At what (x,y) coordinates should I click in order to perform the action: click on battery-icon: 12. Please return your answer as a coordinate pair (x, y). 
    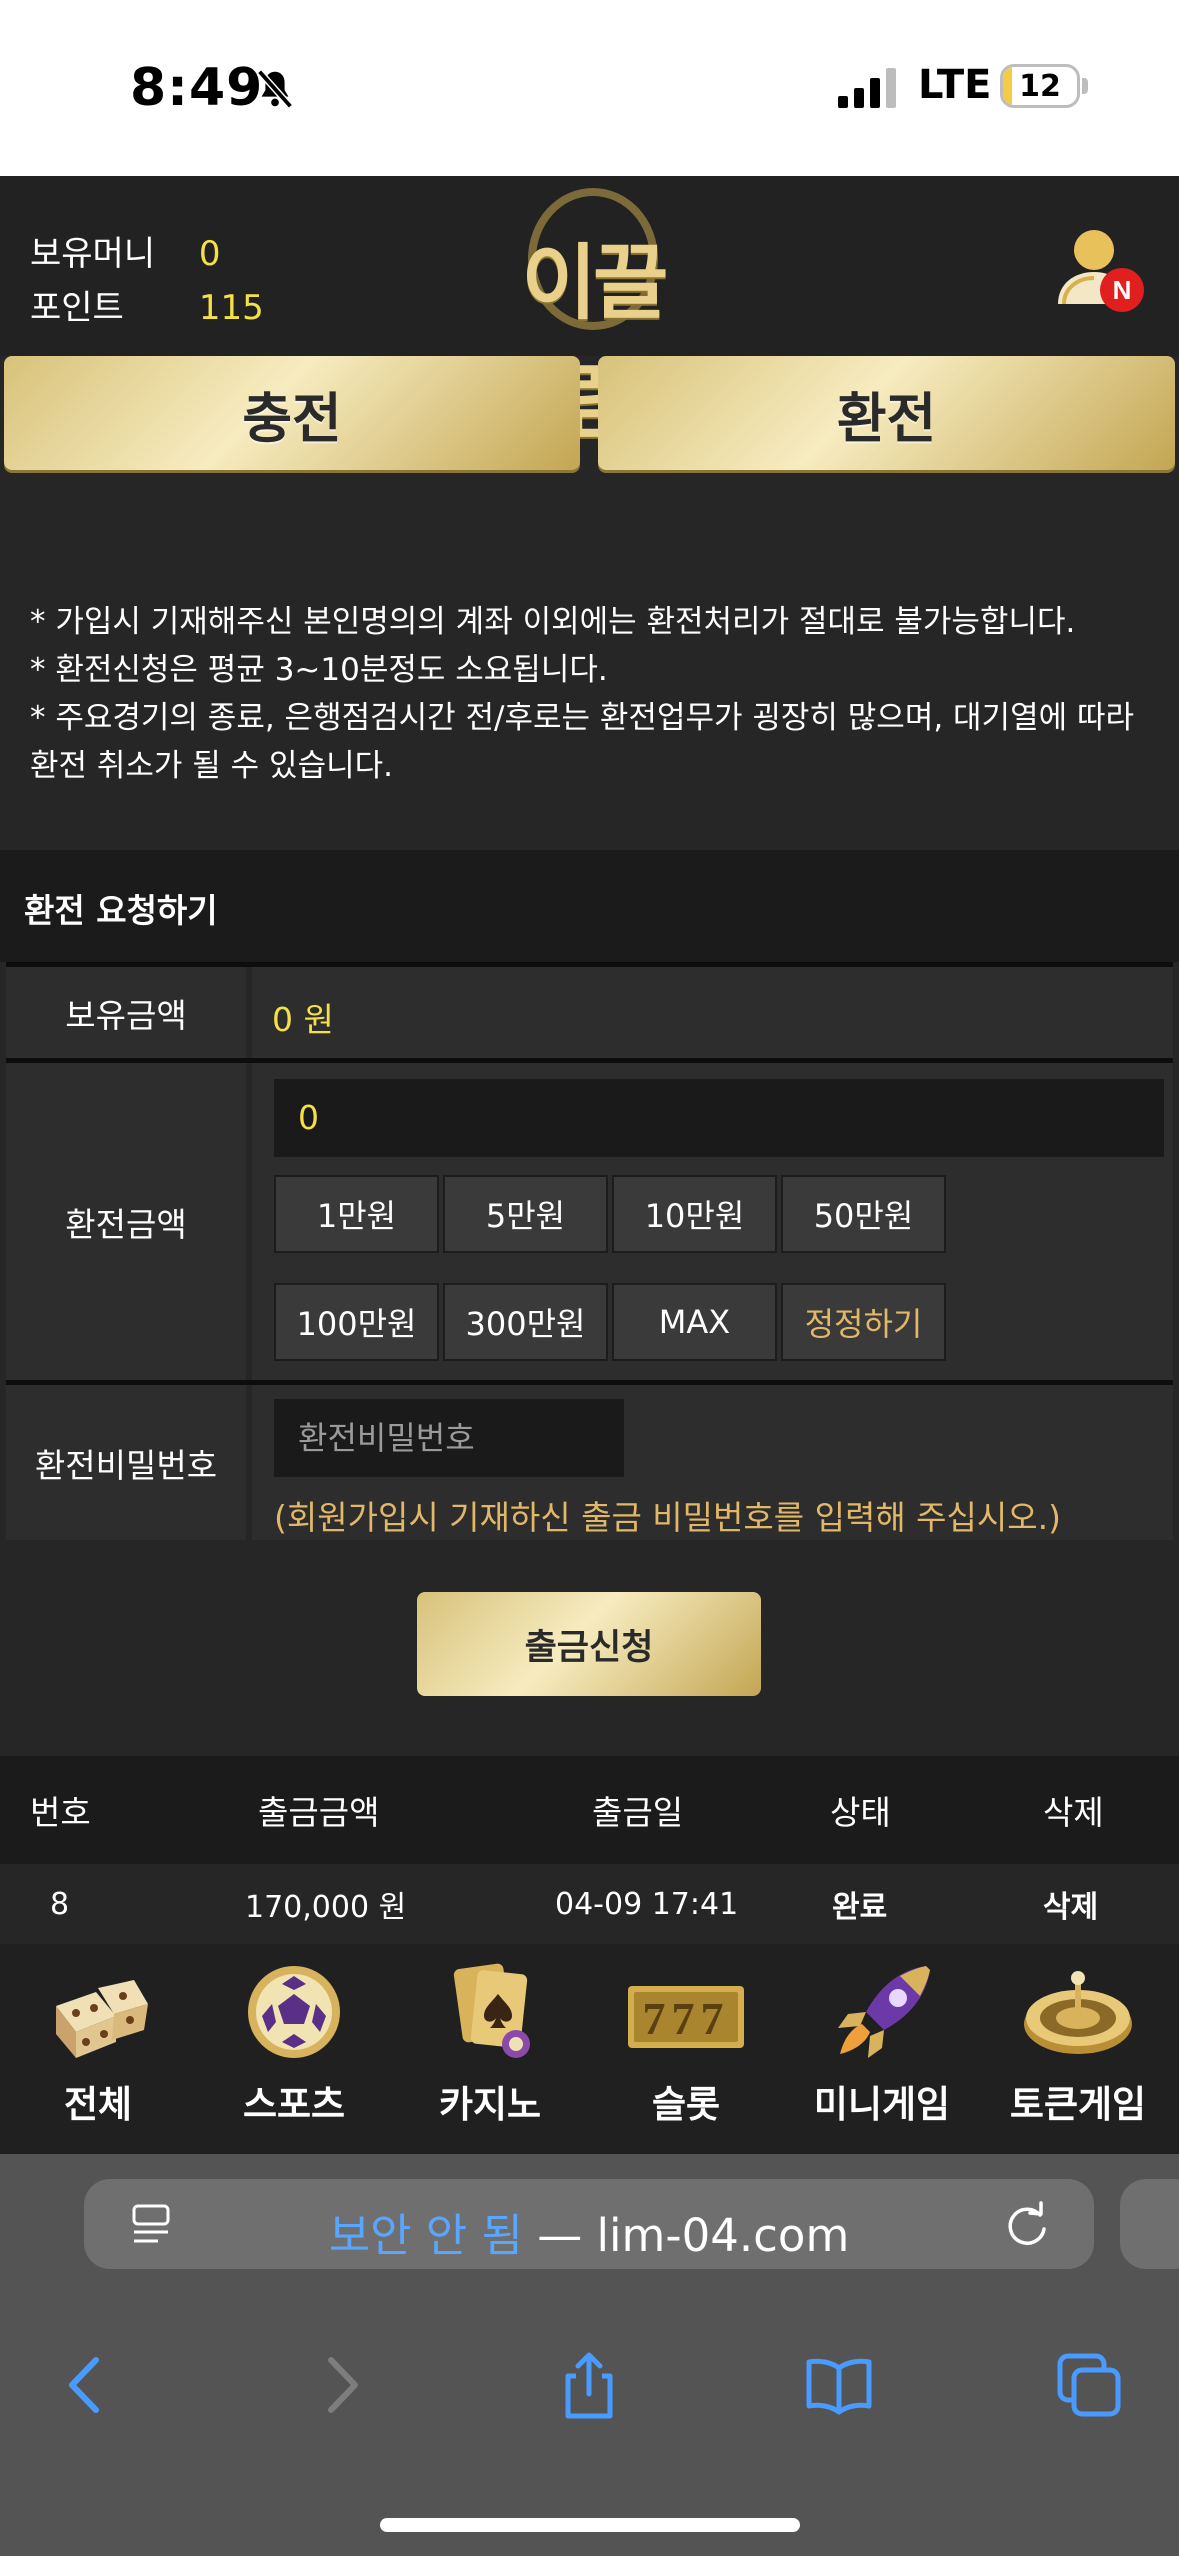
    Looking at the image, I should click on (1040, 86).